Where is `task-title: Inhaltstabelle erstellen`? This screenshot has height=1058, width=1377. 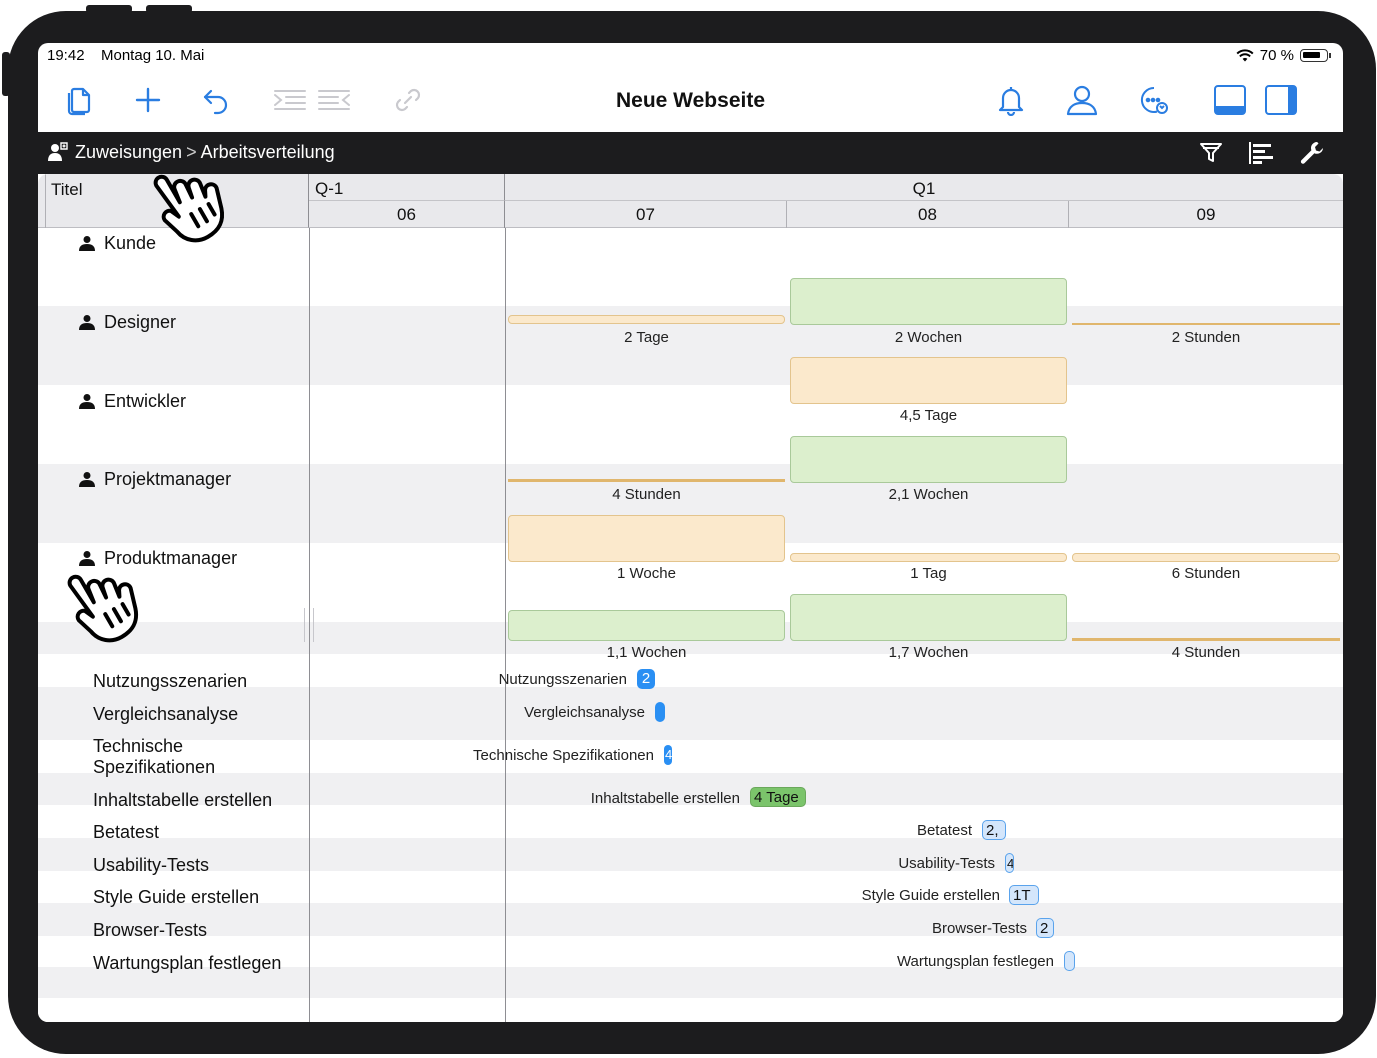
task-title: Inhaltstabelle erstellen is located at coordinates (182, 800).